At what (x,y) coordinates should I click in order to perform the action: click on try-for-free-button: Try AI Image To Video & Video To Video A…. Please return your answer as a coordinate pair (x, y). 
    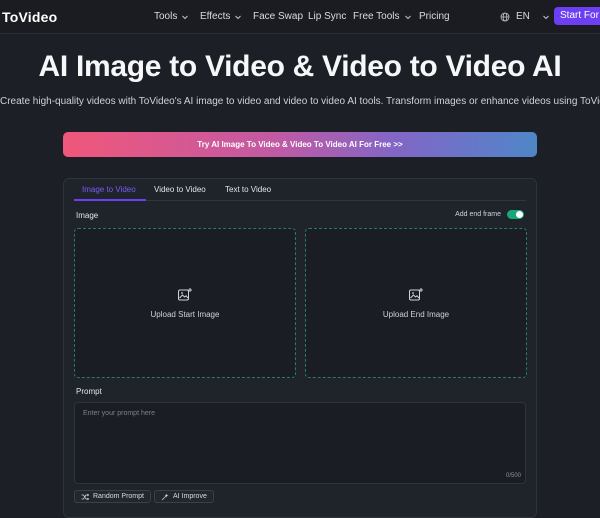
    Looking at the image, I should click on (300, 144).